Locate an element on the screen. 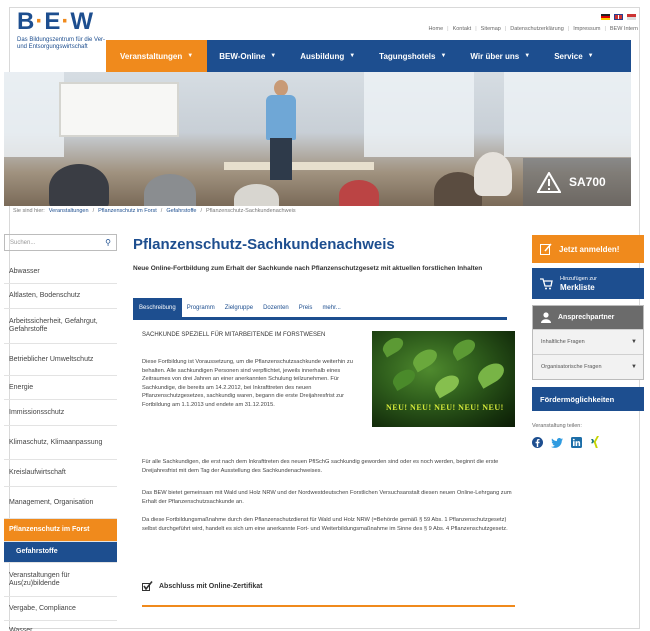  sidebar-item-klimaschutz: Klimaschutz, Klimaanpassung is located at coordinates (60, 443).